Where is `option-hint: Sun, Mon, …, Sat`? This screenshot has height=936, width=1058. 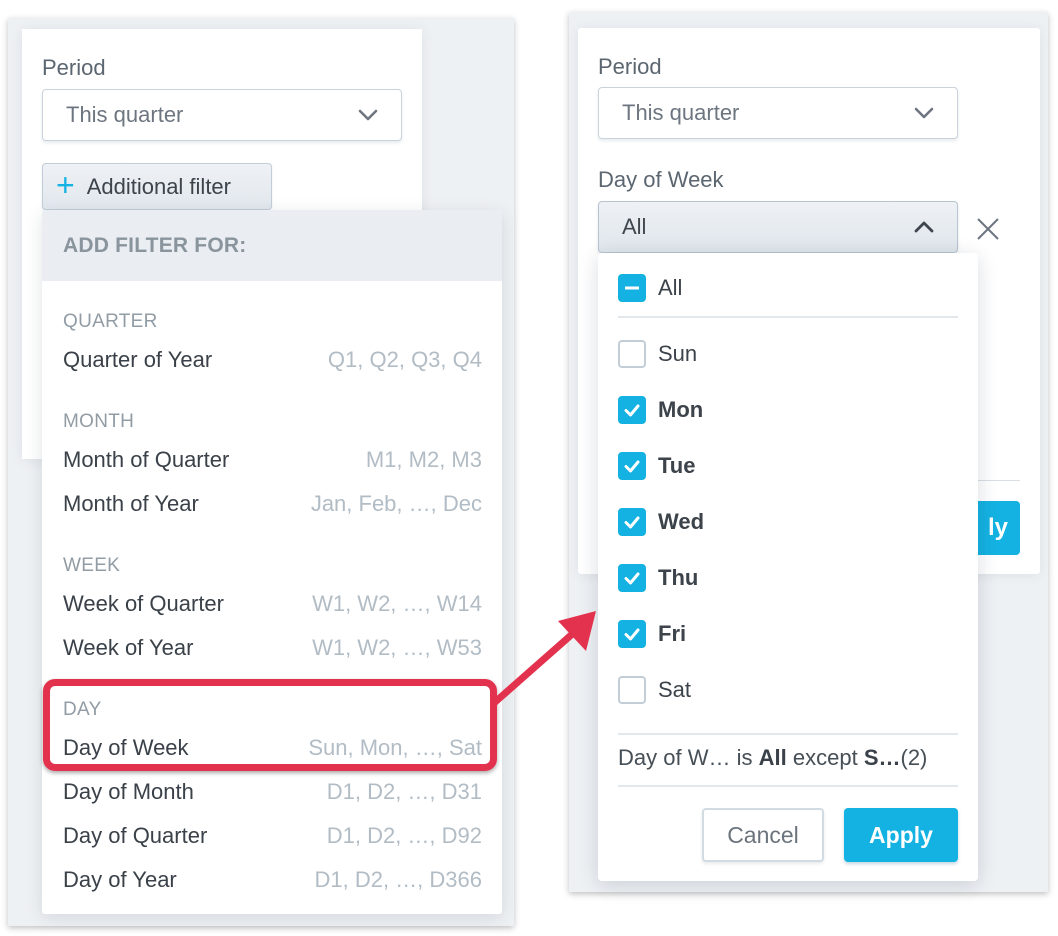
option-hint: Sun, Mon, …, Sat is located at coordinates (395, 747).